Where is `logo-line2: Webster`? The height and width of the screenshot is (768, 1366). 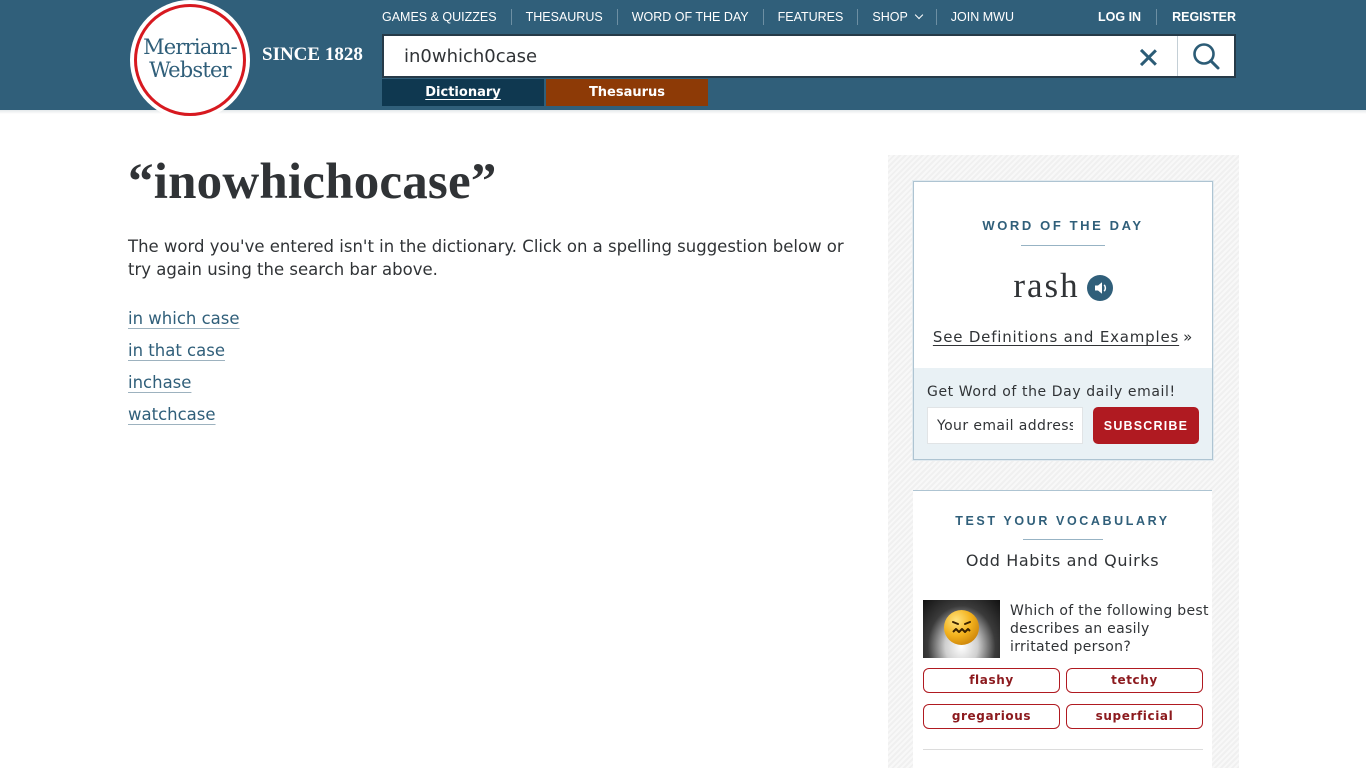
logo-line2: Webster is located at coordinates (190, 70).